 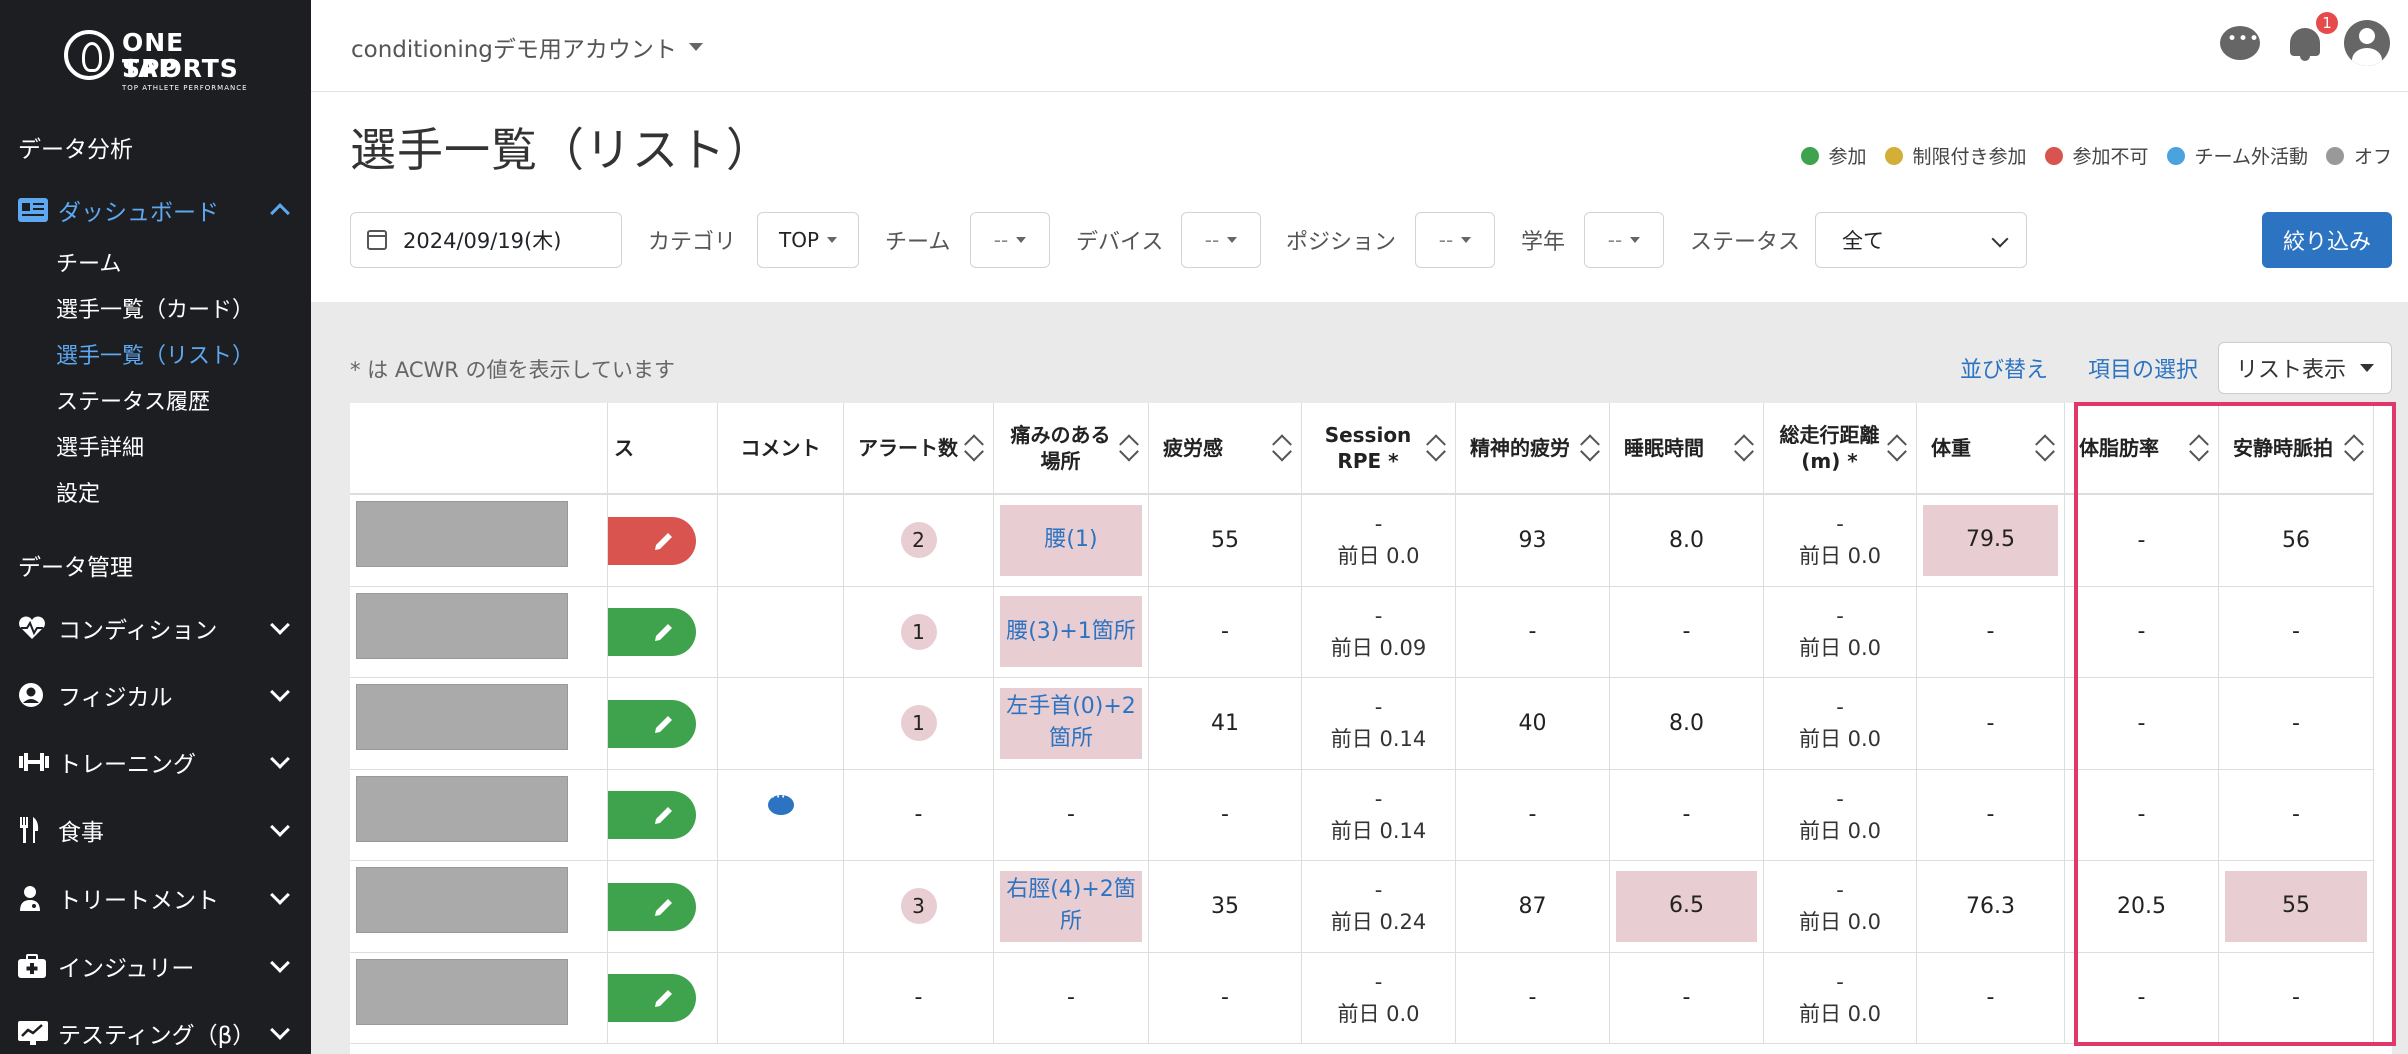 What do you see at coordinates (1225, 449) in the screenshot?
I see `column-header-fatigue: 疲労感` at bounding box center [1225, 449].